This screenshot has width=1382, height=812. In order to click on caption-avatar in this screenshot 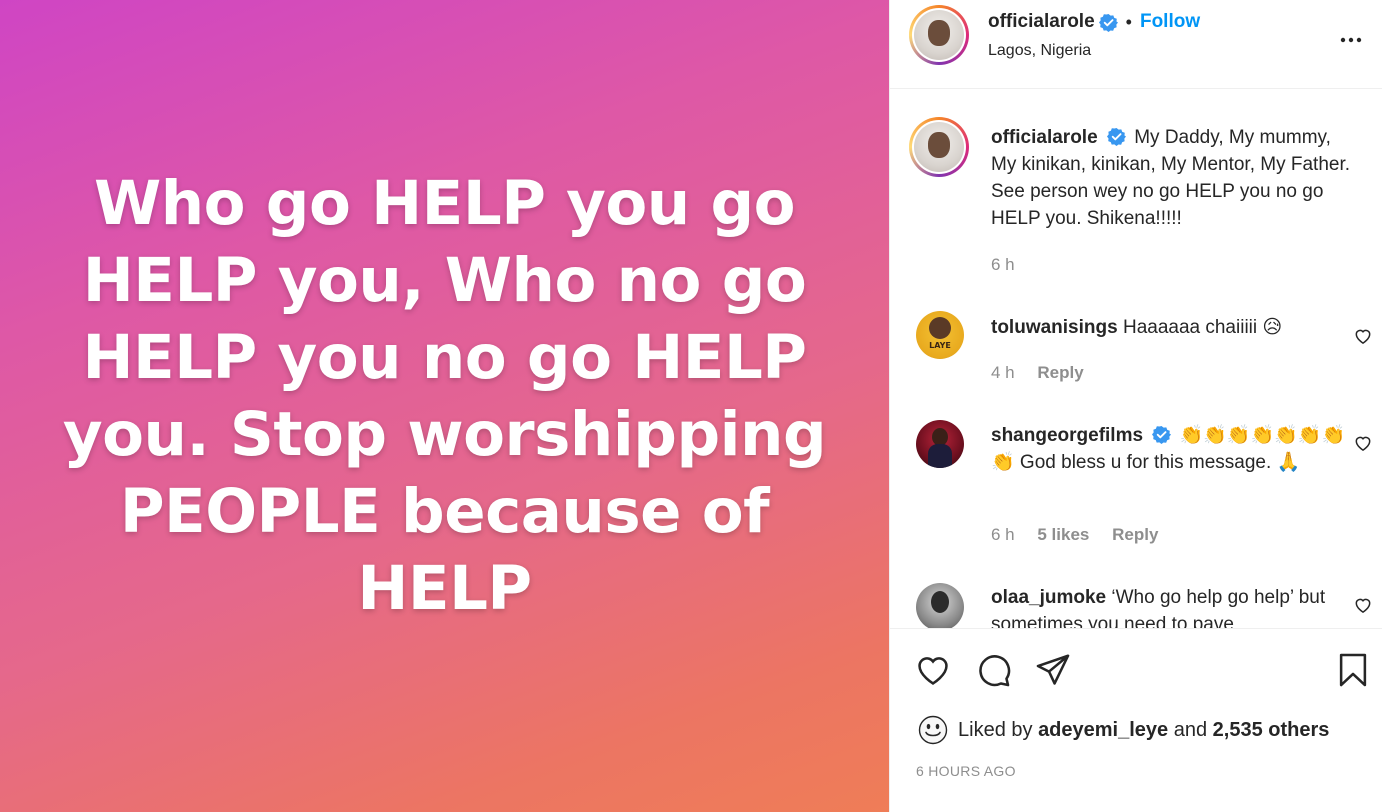, I will do `click(939, 147)`.